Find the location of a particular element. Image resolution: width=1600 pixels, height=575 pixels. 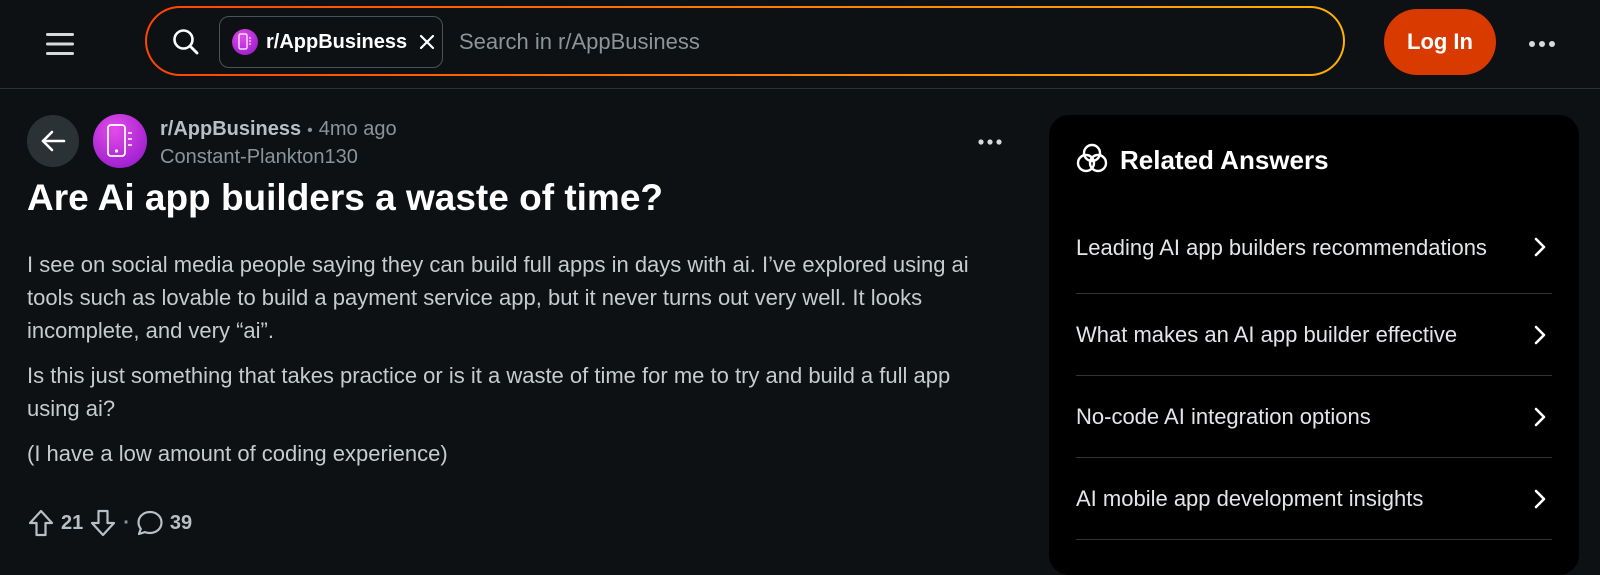

related-answers-title: Related Answers is located at coordinates (1224, 160).